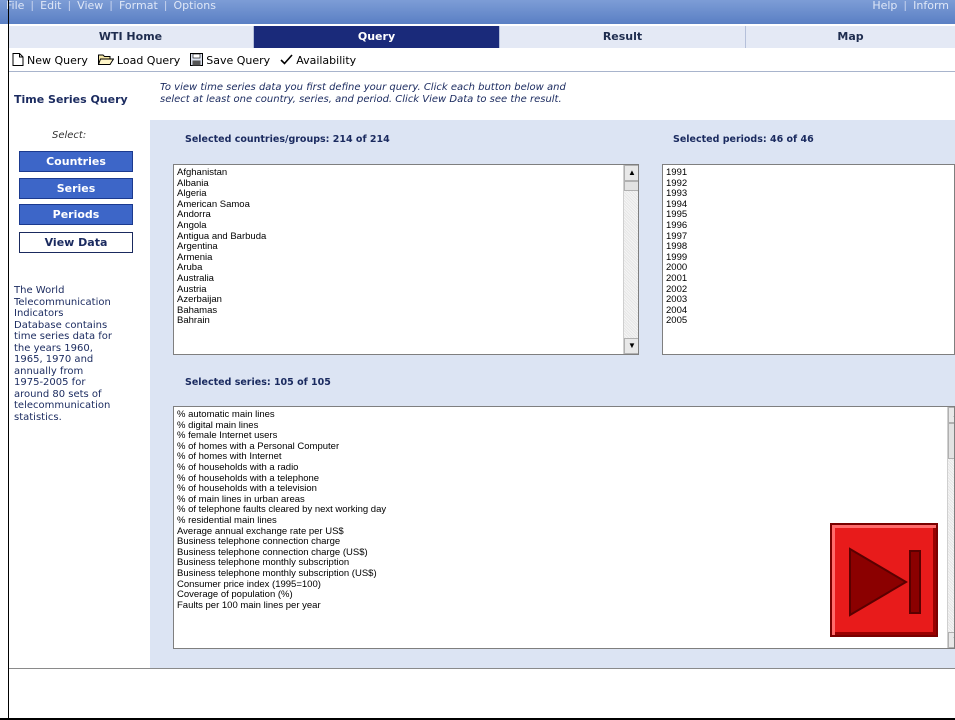 The image size is (955, 720). What do you see at coordinates (623, 37) in the screenshot?
I see `tab-result: Result` at bounding box center [623, 37].